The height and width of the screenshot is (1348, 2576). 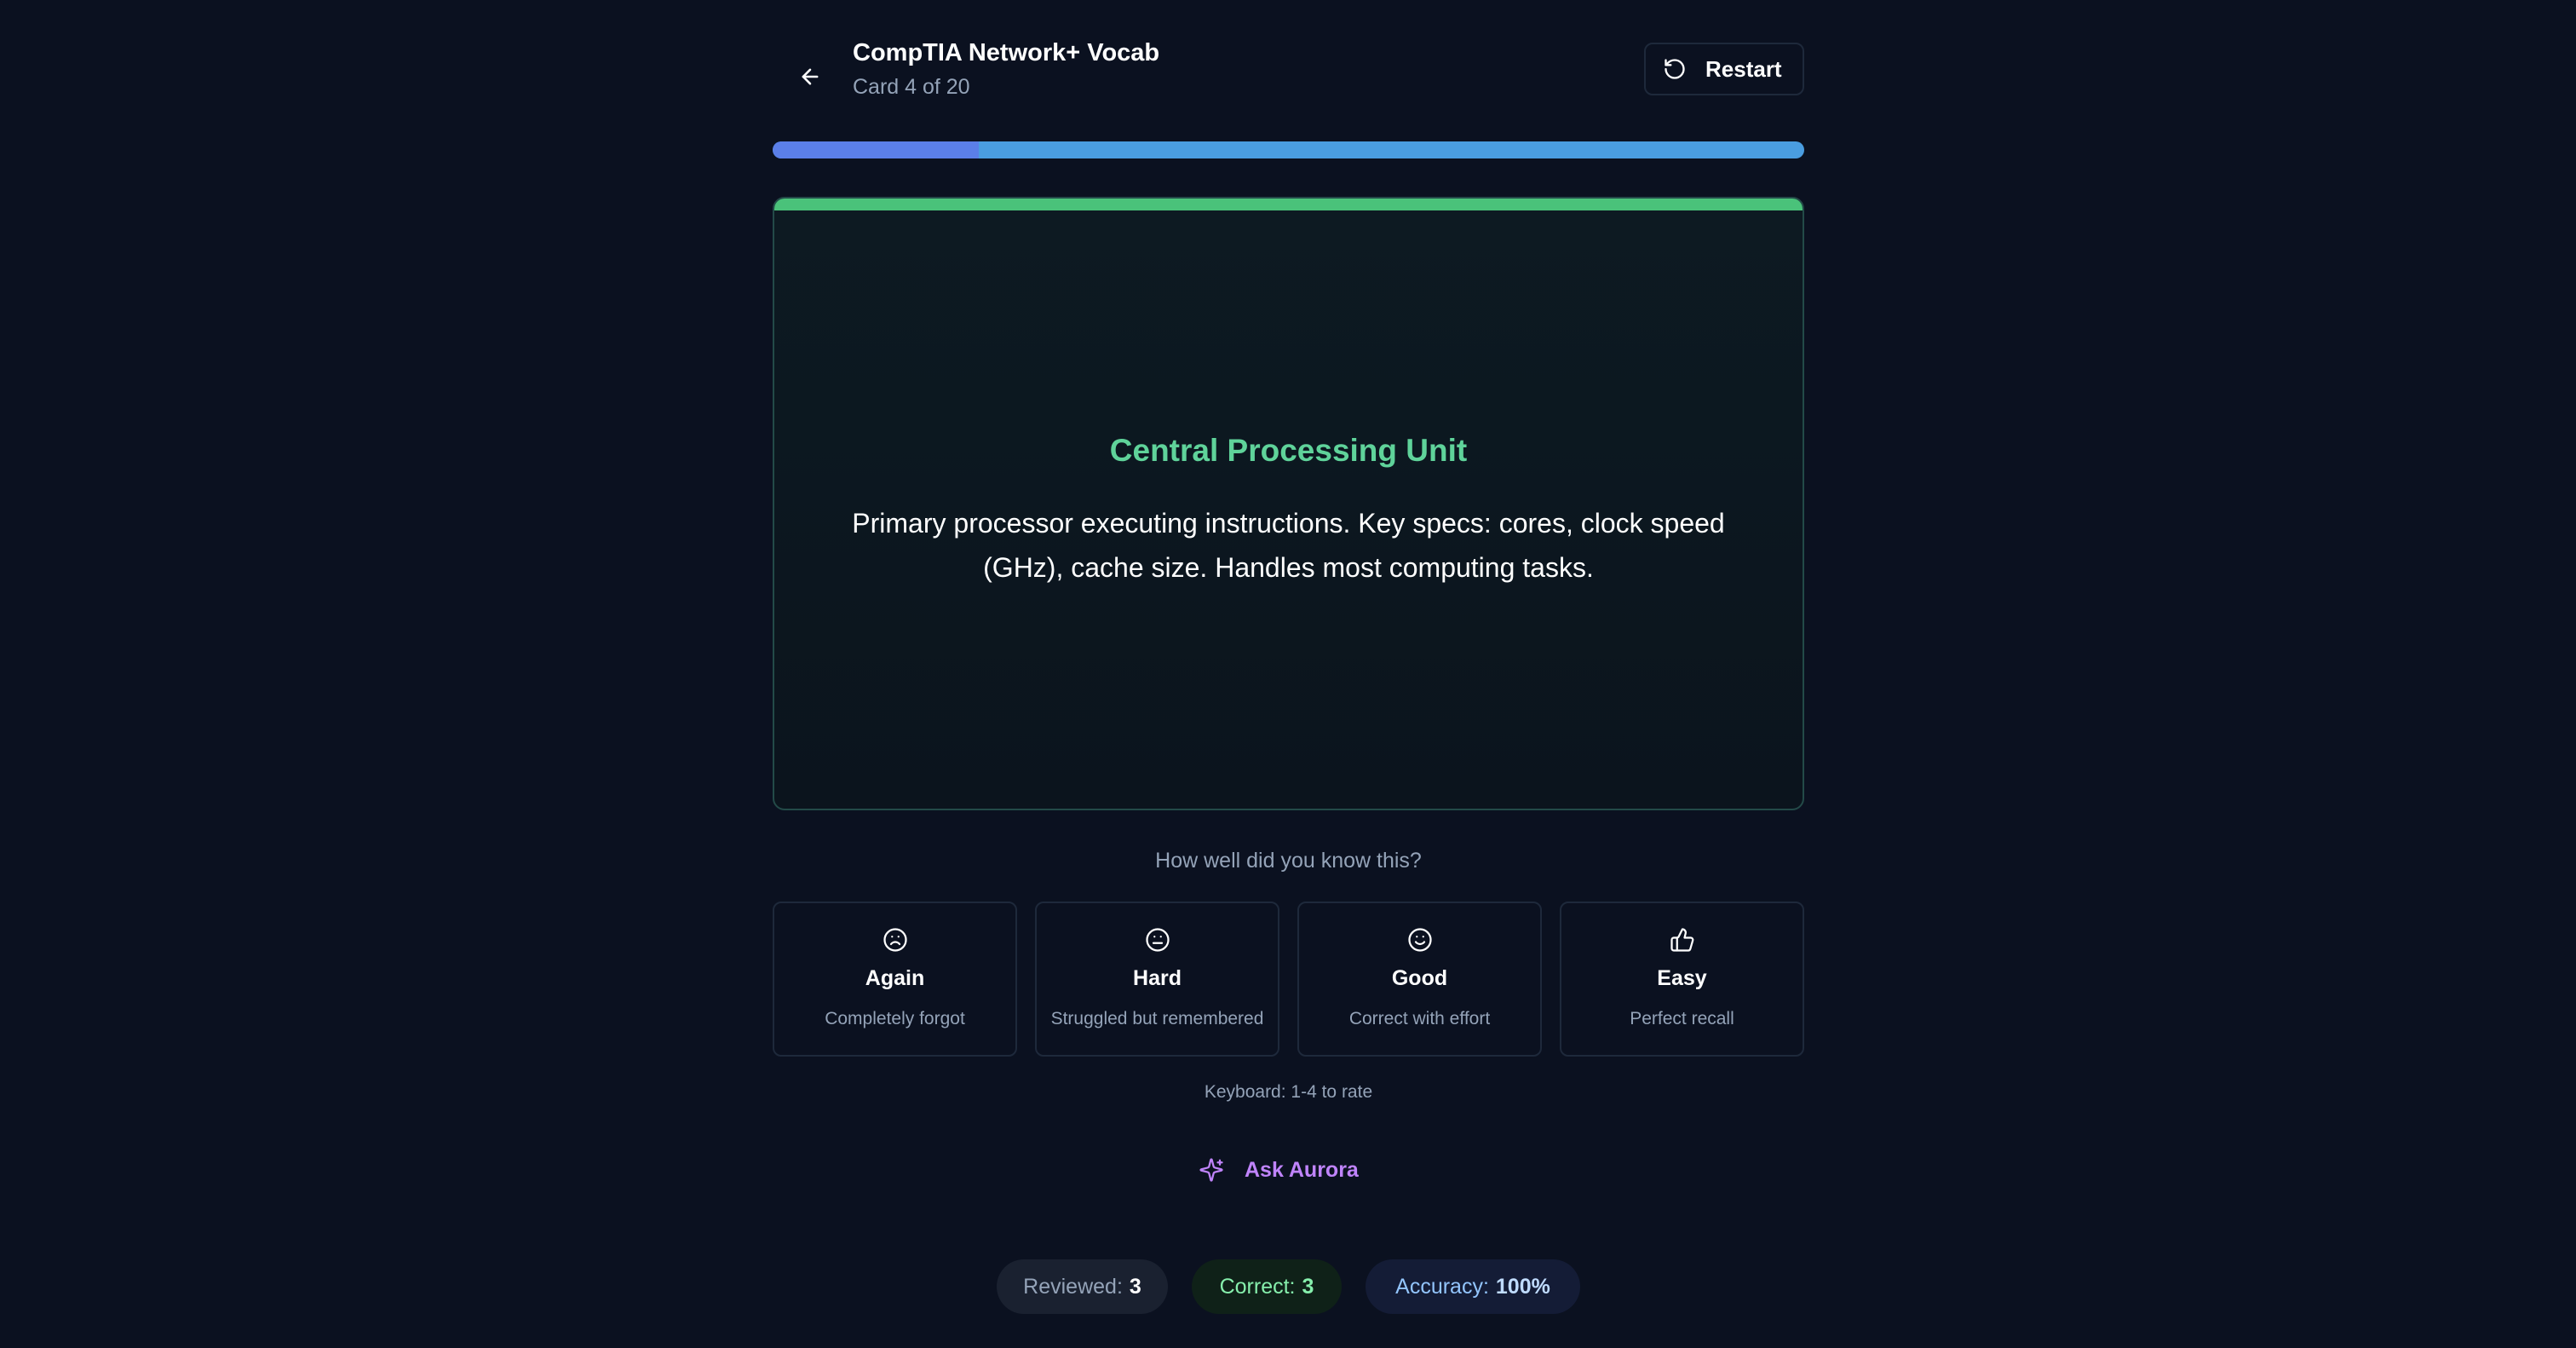 I want to click on rating-label: Easy, so click(x=1682, y=978).